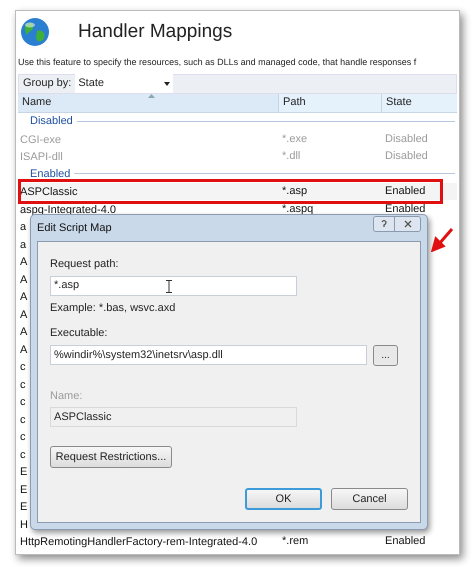 This screenshot has height=567, width=474. Describe the element at coordinates (294, 191) in the screenshot. I see `table-cell-text: *.asp` at that location.